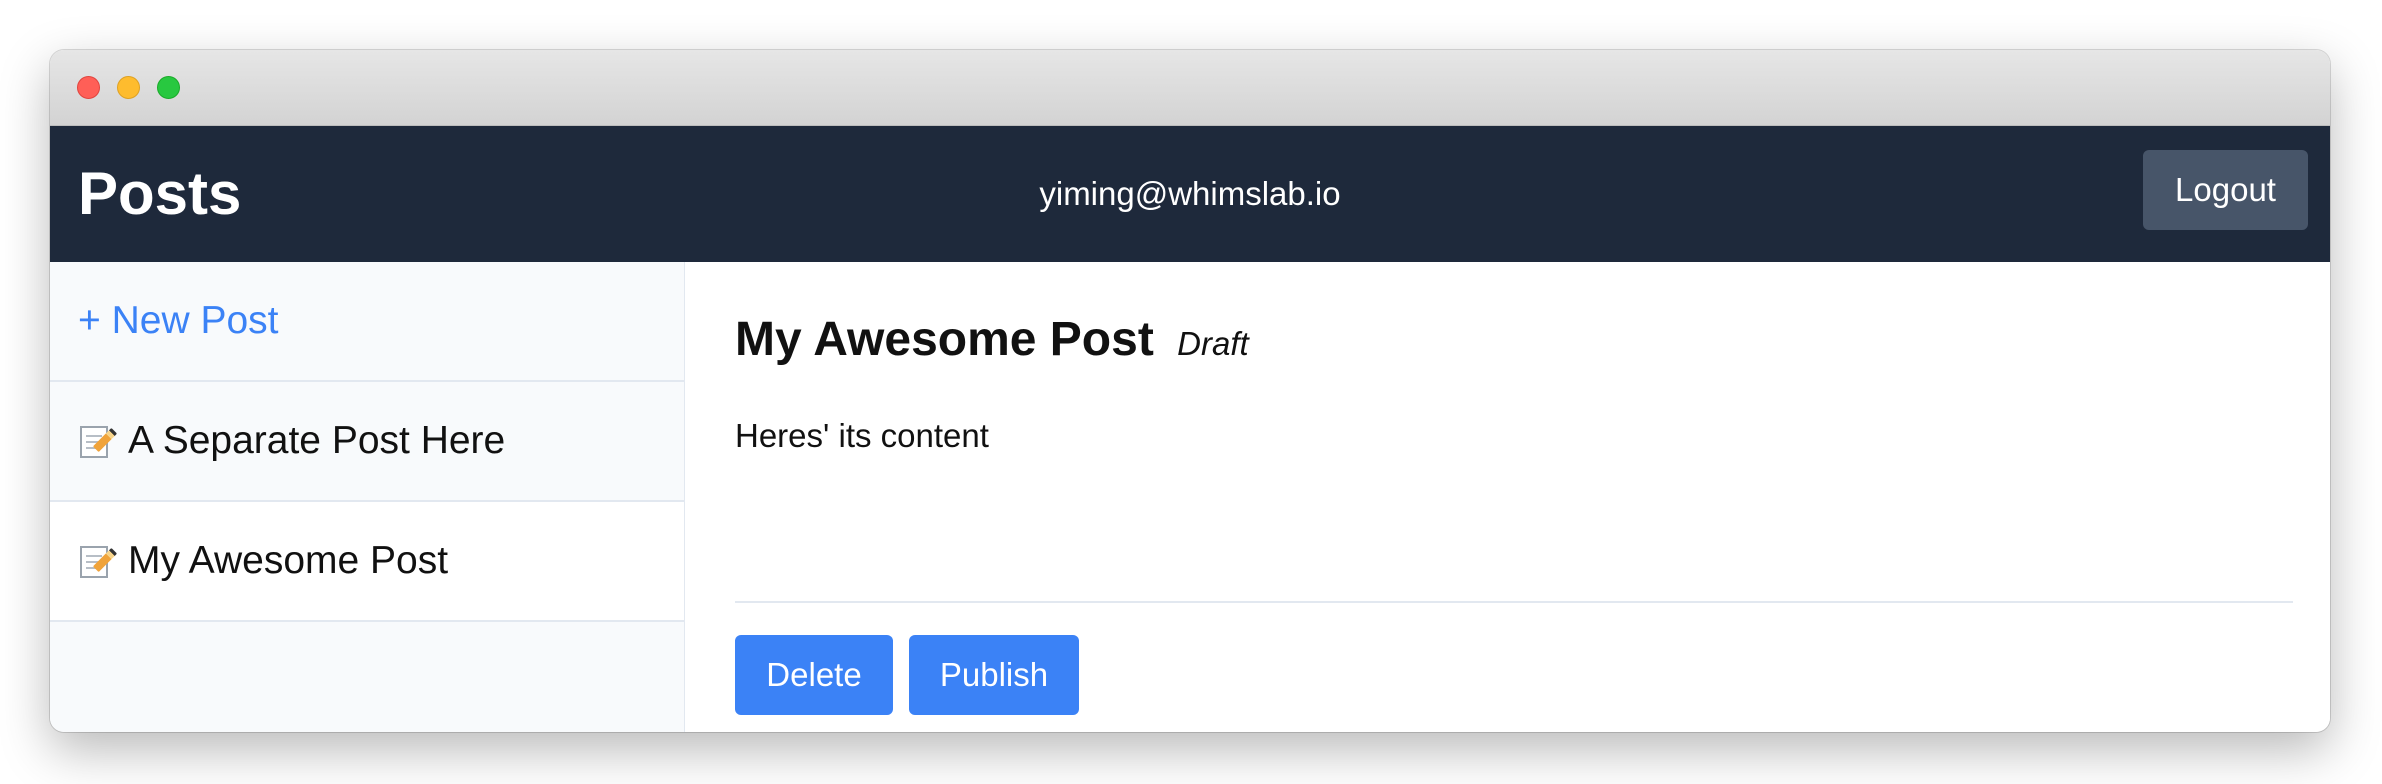 This screenshot has width=2382, height=784. What do you see at coordinates (1190, 88) in the screenshot?
I see `window-titlebar` at bounding box center [1190, 88].